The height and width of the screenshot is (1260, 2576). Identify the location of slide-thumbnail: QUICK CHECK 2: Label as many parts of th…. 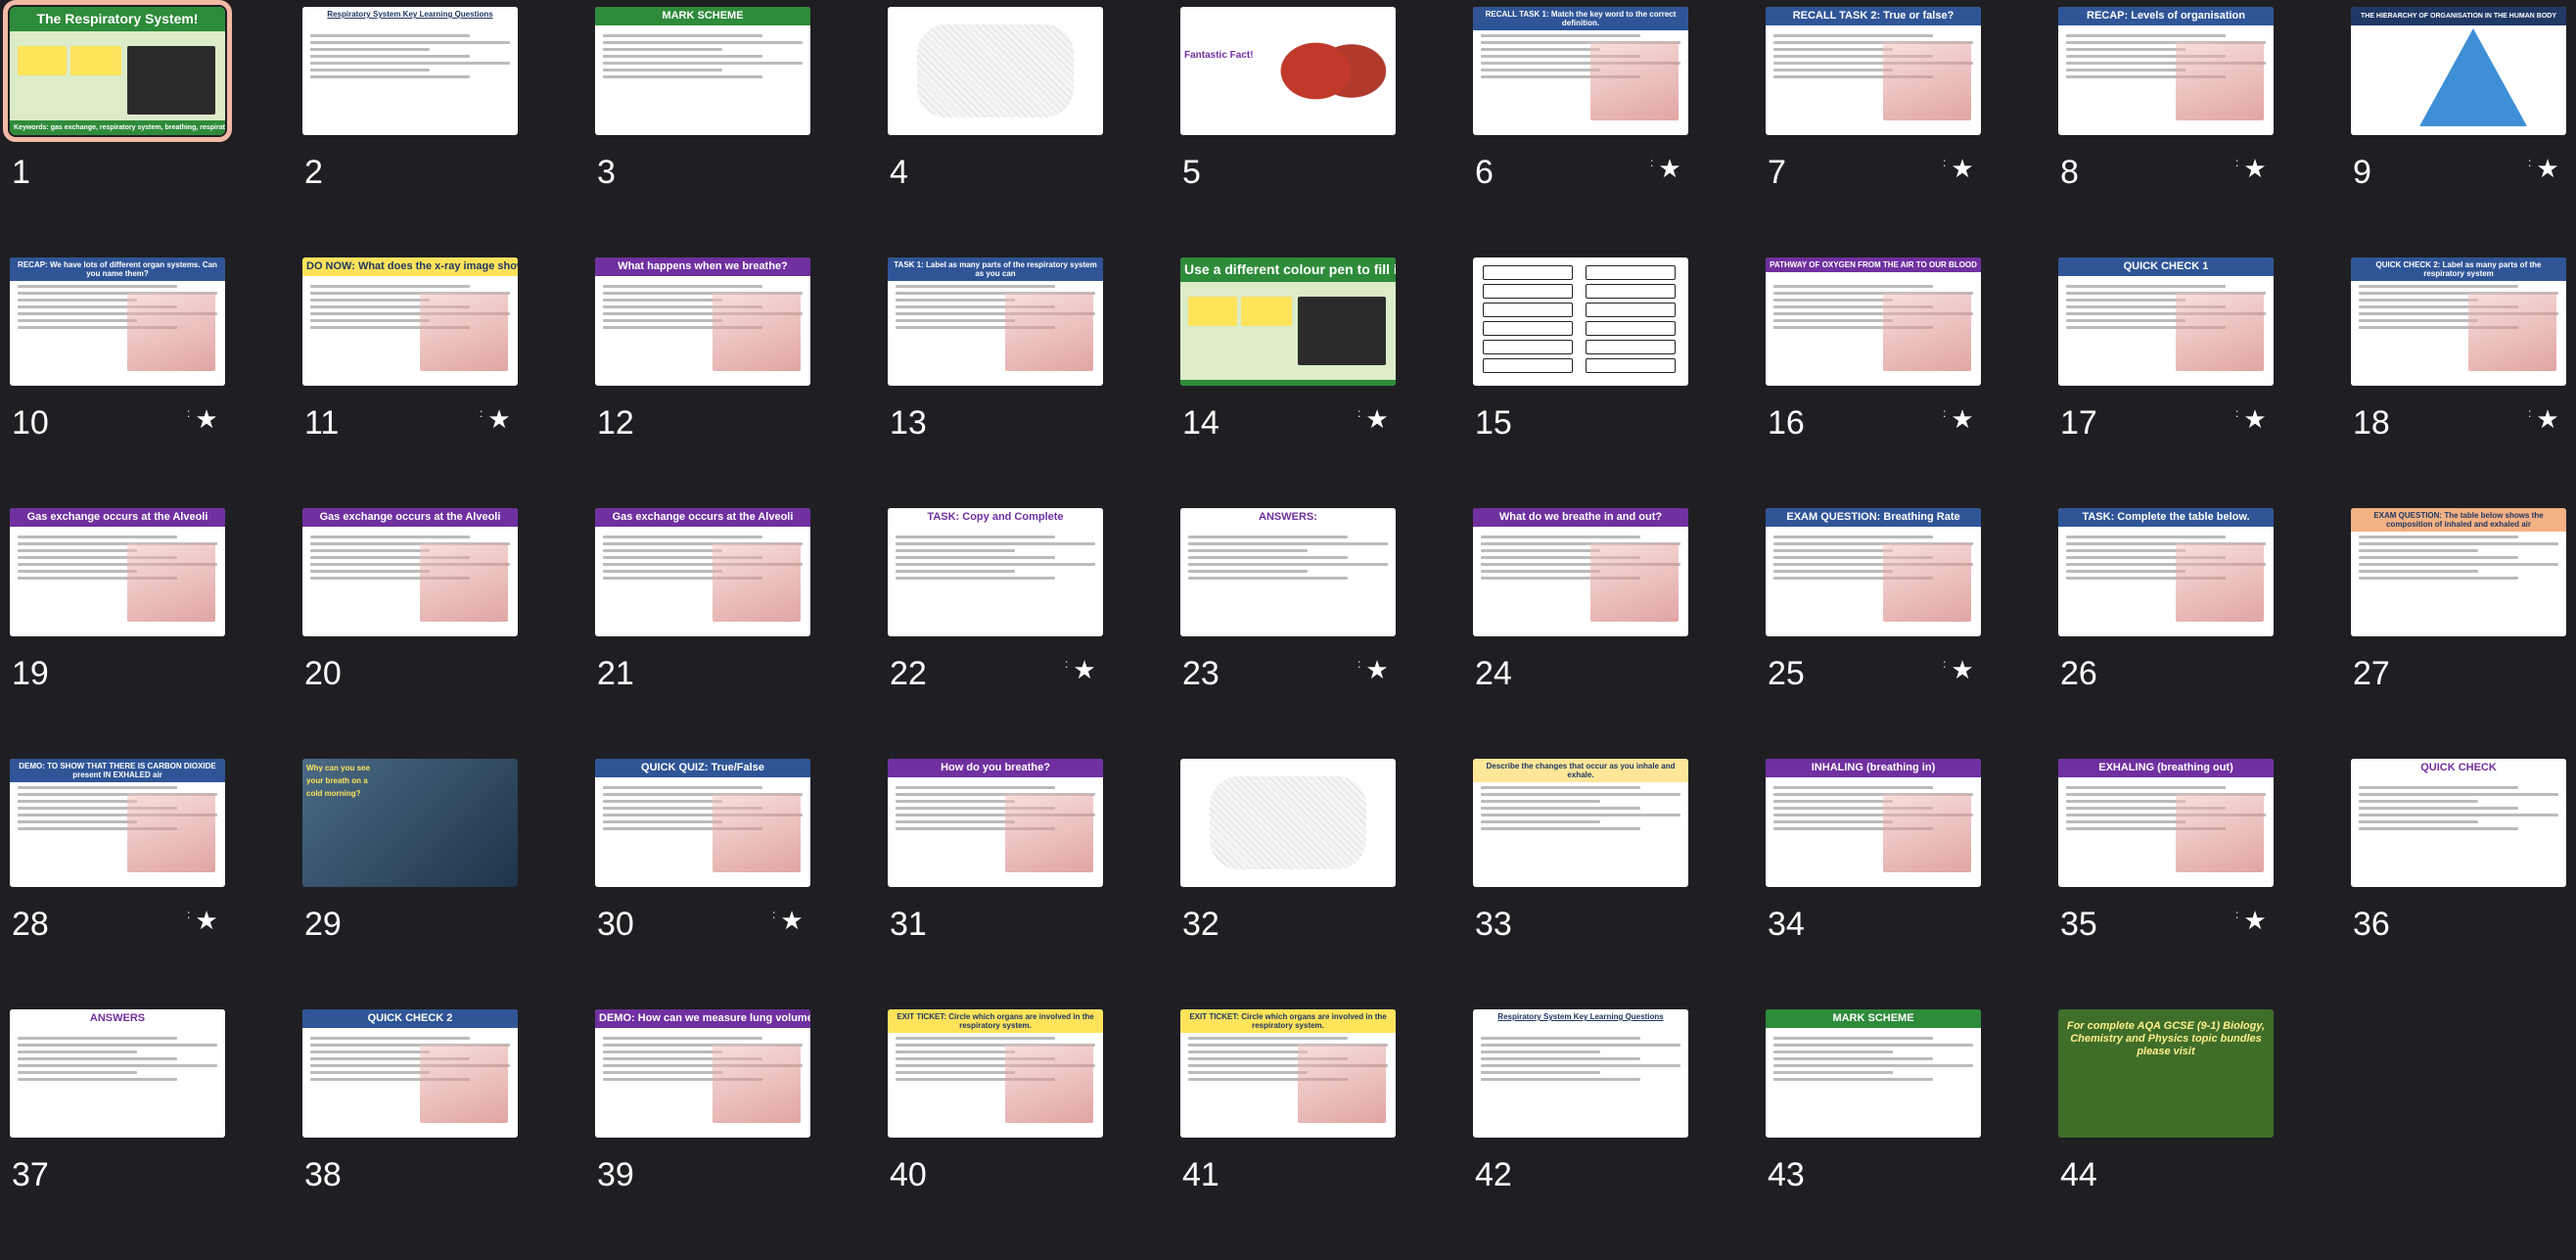
(2463, 382).